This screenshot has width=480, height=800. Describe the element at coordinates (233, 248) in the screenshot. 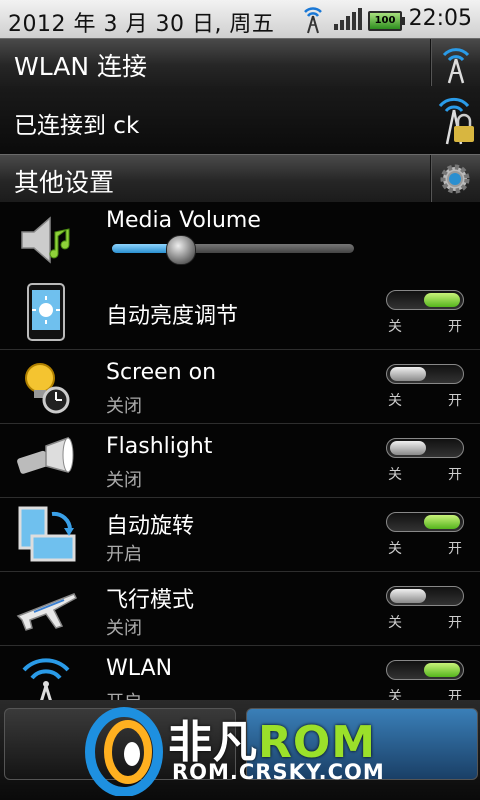

I see `volume-slider-track` at that location.